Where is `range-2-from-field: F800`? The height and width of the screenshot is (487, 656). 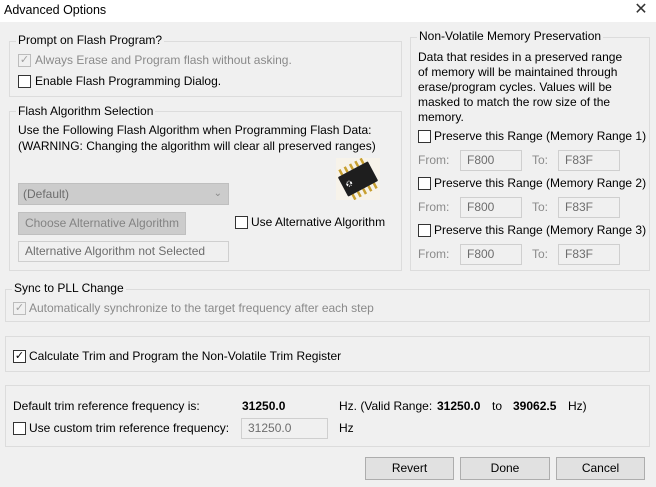 range-2-from-field: F800 is located at coordinates (491, 207).